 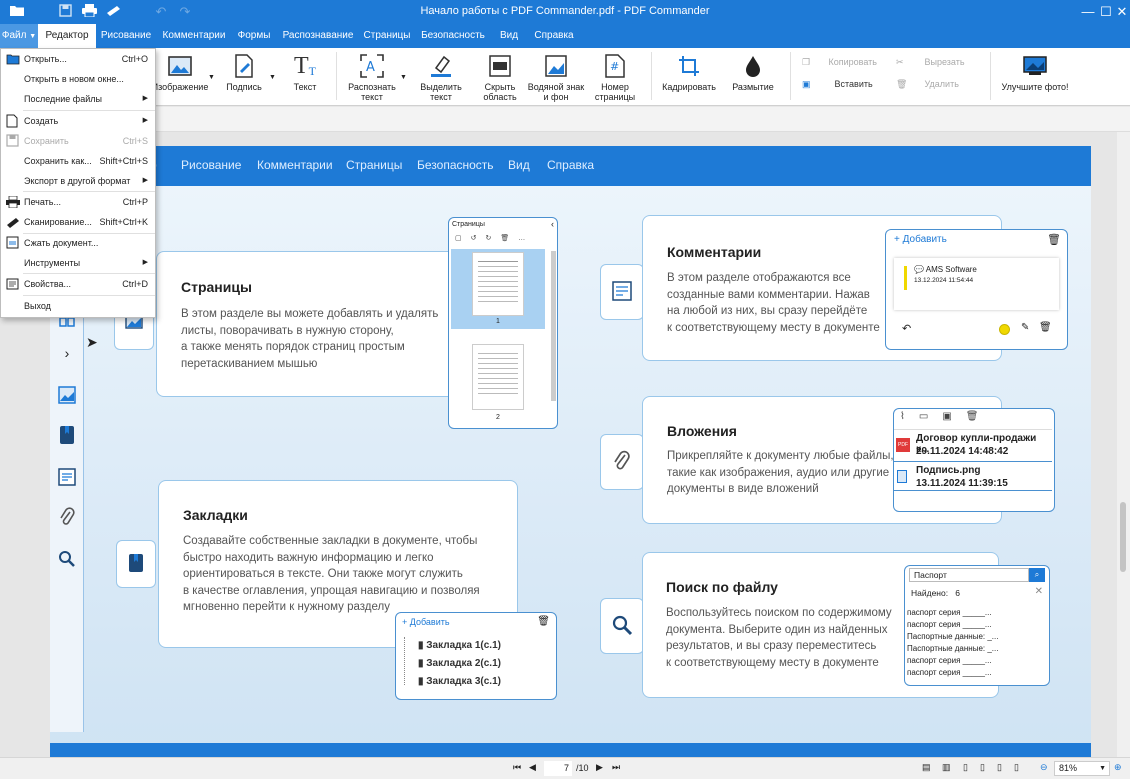 I want to click on hide-area-button: Скрыть область, so click(x=500, y=78).